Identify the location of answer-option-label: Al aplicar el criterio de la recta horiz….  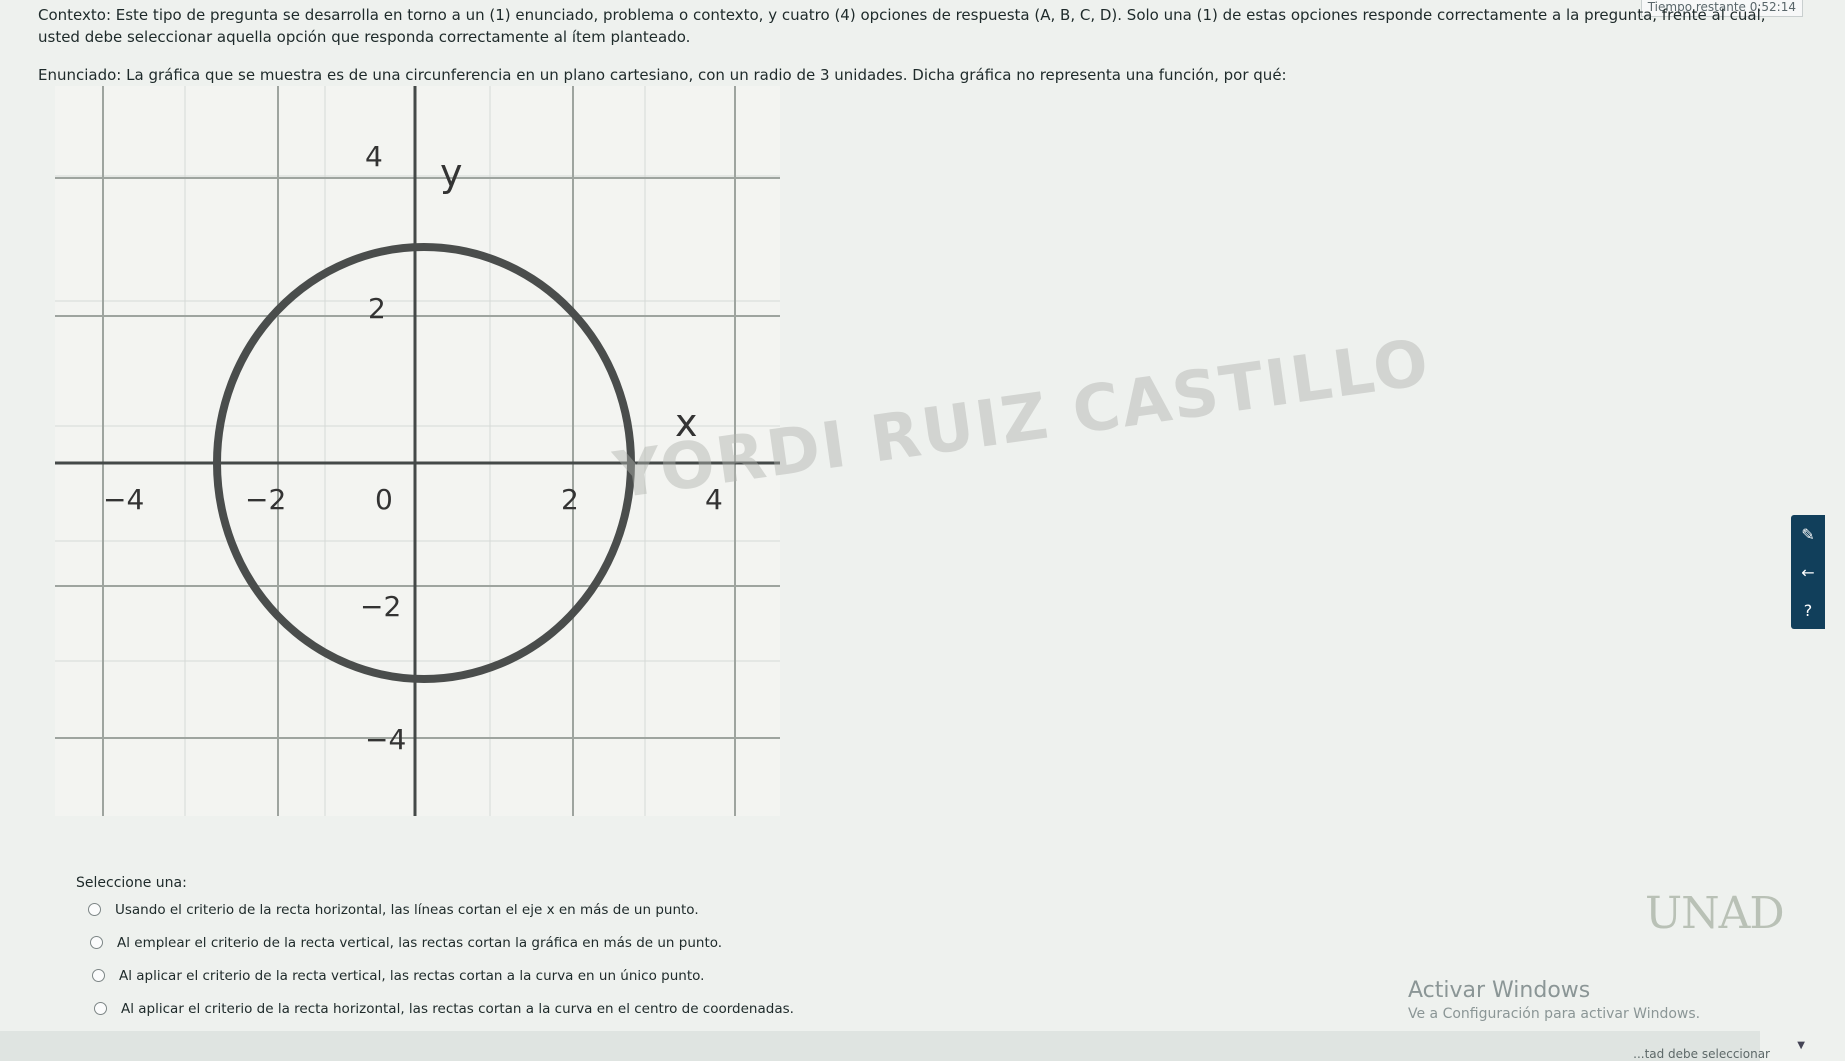
(457, 1008).